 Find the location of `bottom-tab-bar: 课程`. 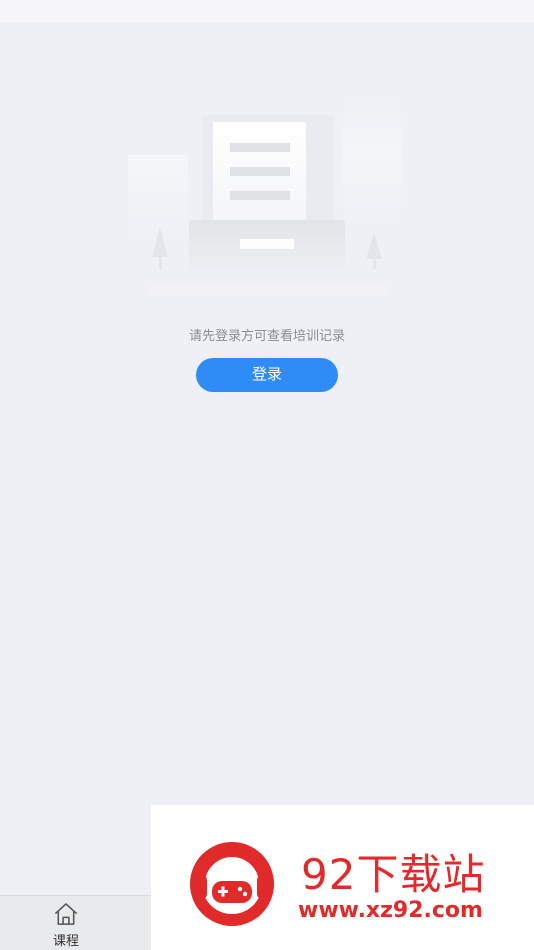

bottom-tab-bar: 课程 is located at coordinates (75, 922).